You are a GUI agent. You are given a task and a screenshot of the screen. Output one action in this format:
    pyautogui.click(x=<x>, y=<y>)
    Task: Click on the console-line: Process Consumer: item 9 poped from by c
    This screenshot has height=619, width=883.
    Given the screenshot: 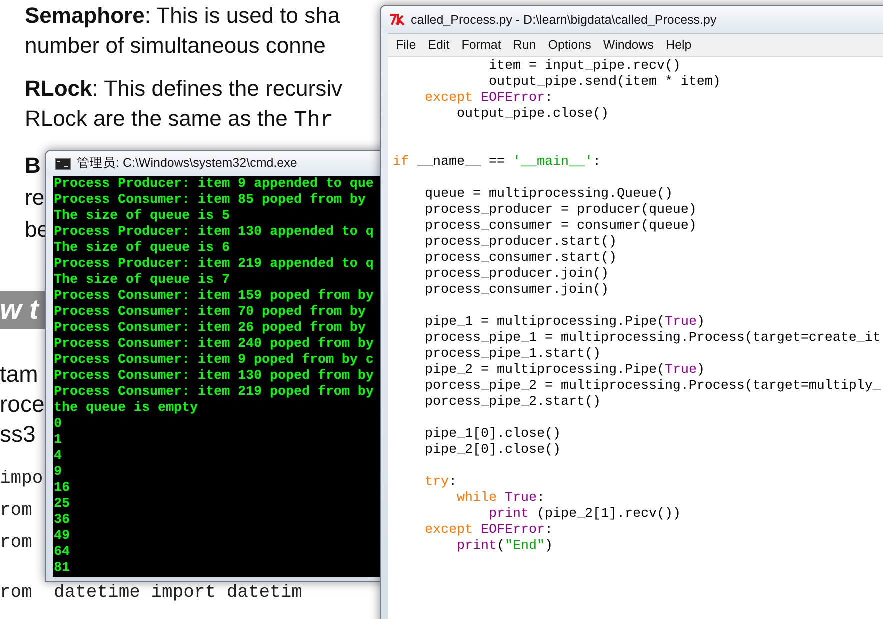 What is the action you would take?
    pyautogui.click(x=214, y=361)
    